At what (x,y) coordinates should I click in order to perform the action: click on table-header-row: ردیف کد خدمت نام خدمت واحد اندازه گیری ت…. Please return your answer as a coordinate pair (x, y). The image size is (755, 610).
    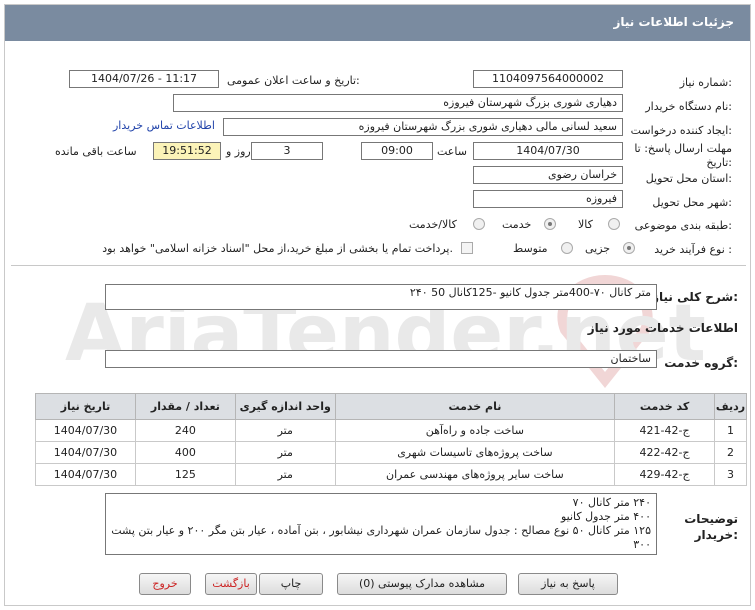
    Looking at the image, I should click on (391, 406).